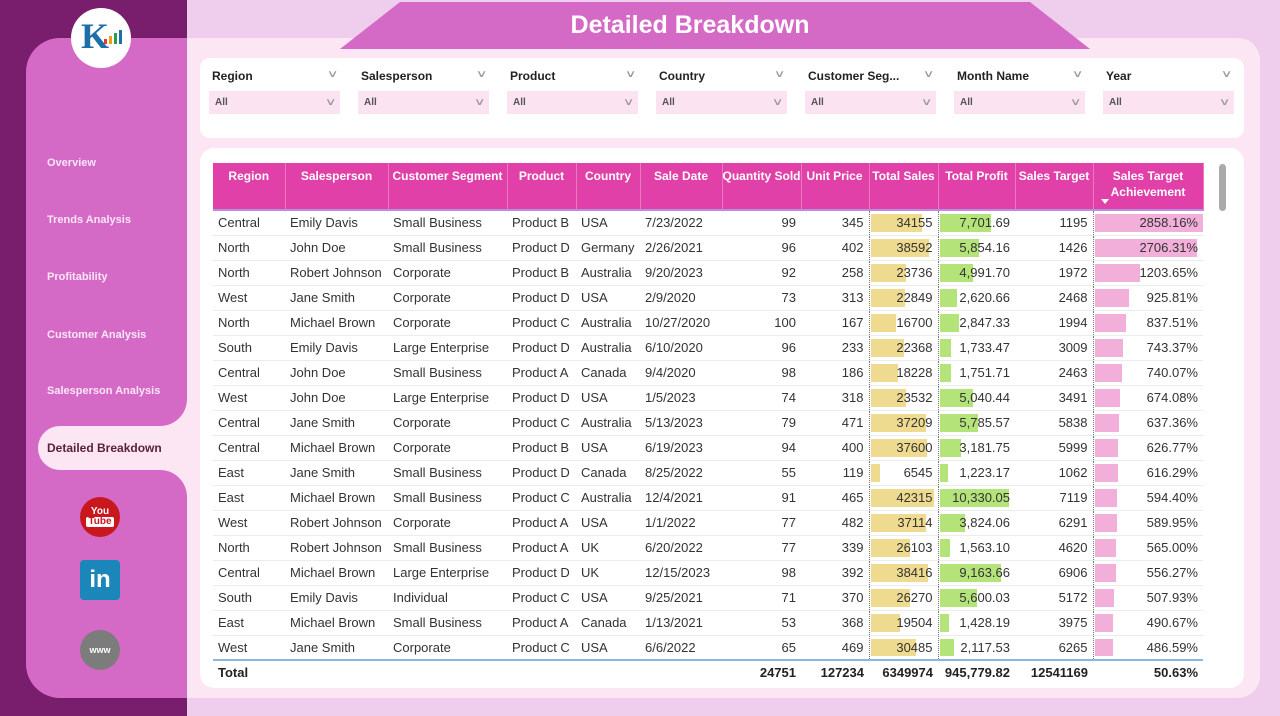 The height and width of the screenshot is (716, 1280). What do you see at coordinates (572, 90) in the screenshot?
I see `filter-product: Product ∨ All ∨` at bounding box center [572, 90].